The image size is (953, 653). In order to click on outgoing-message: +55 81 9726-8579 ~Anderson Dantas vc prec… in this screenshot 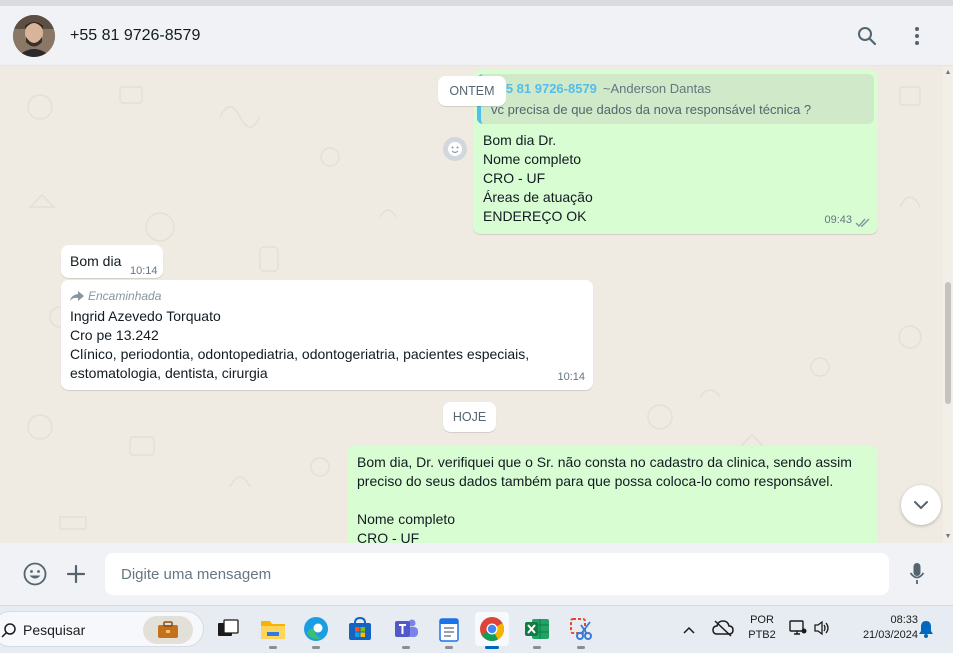, I will do `click(675, 152)`.